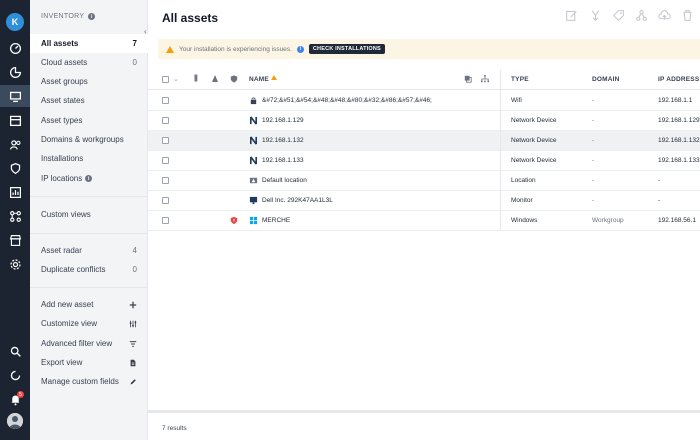  Describe the element at coordinates (253, 220) in the screenshot. I see `windows-icon` at that location.